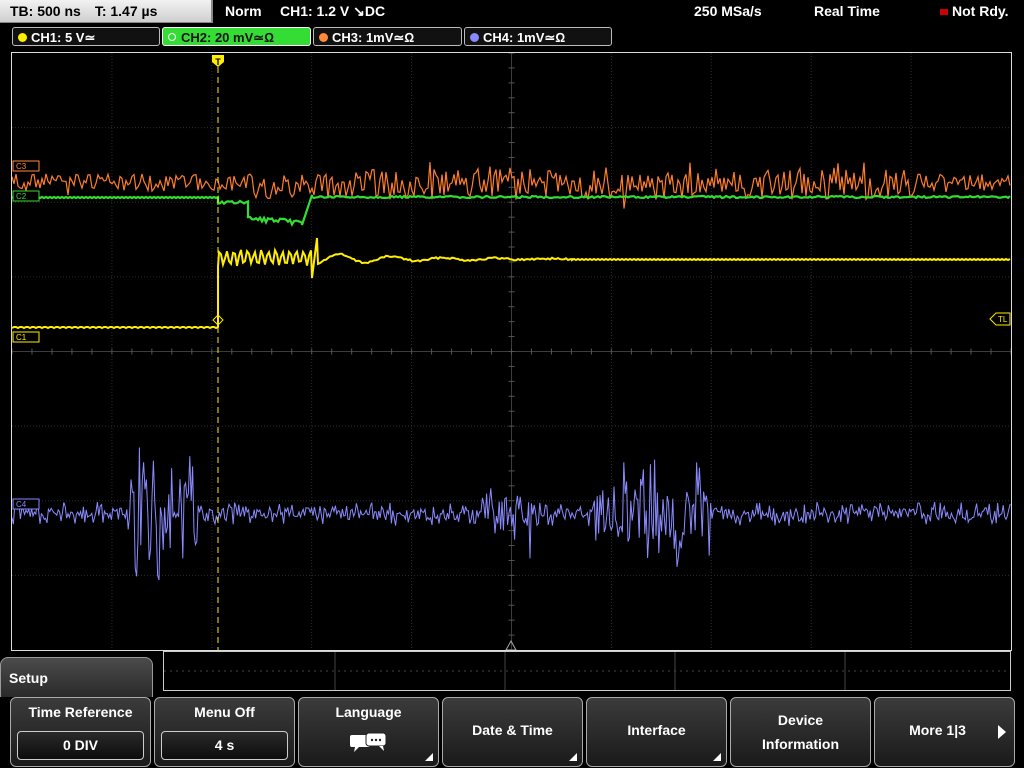  I want to click on channel-tab-ch4: CH4: 1mV≃Ω, so click(538, 36).